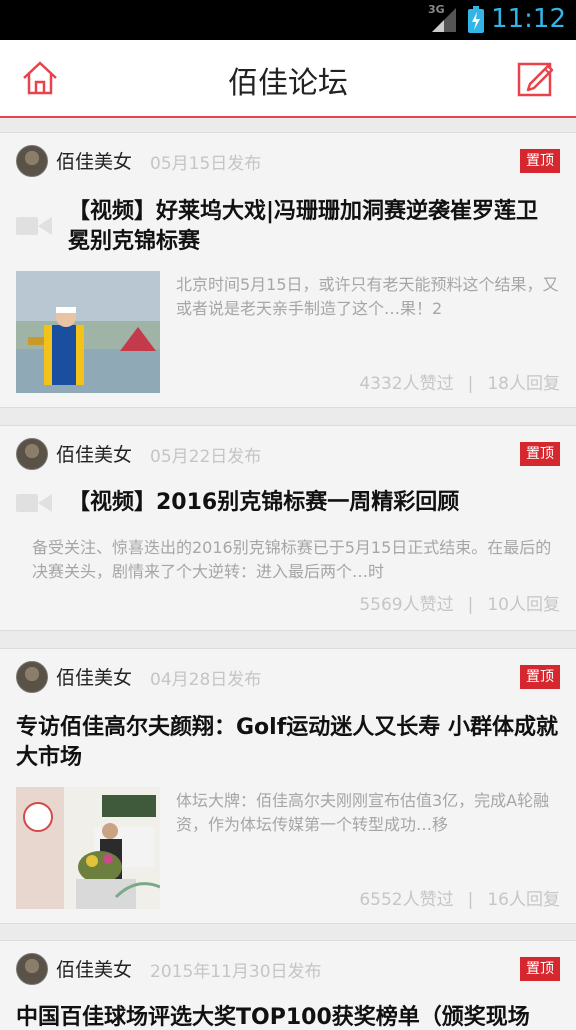 This screenshot has width=576, height=1030. Describe the element at coordinates (536, 78) in the screenshot. I see `compose-icon` at that location.